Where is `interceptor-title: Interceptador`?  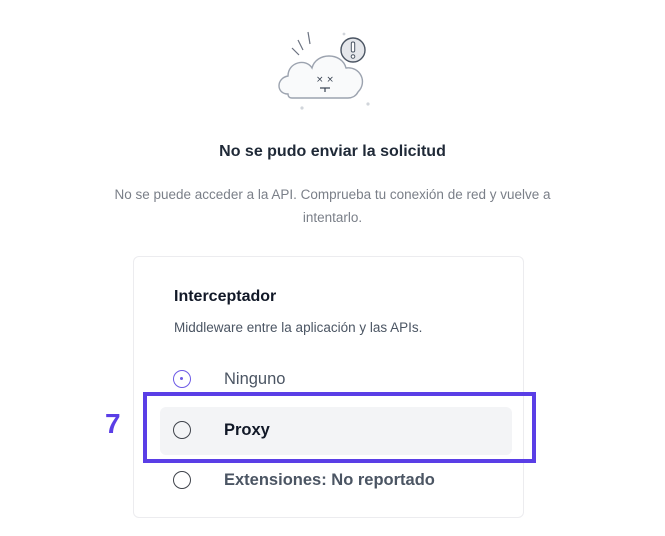 interceptor-title: Interceptador is located at coordinates (225, 296).